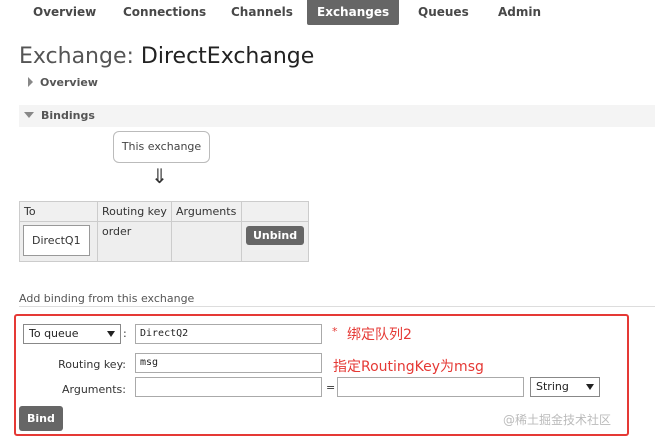 Image resolution: width=655 pixels, height=440 pixels. I want to click on routing-key-label: Routing key:, so click(92, 364).